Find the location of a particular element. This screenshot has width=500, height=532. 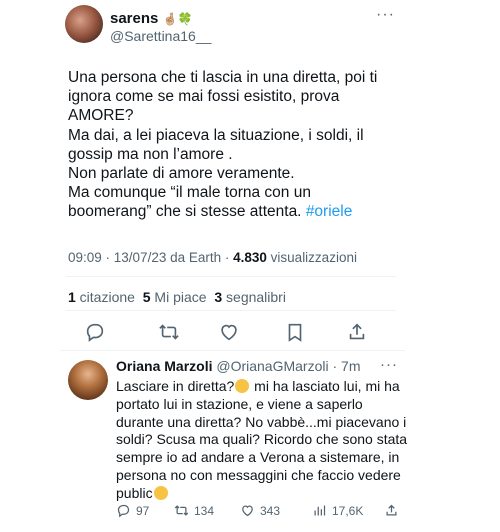

like-count: 343 is located at coordinates (270, 510).